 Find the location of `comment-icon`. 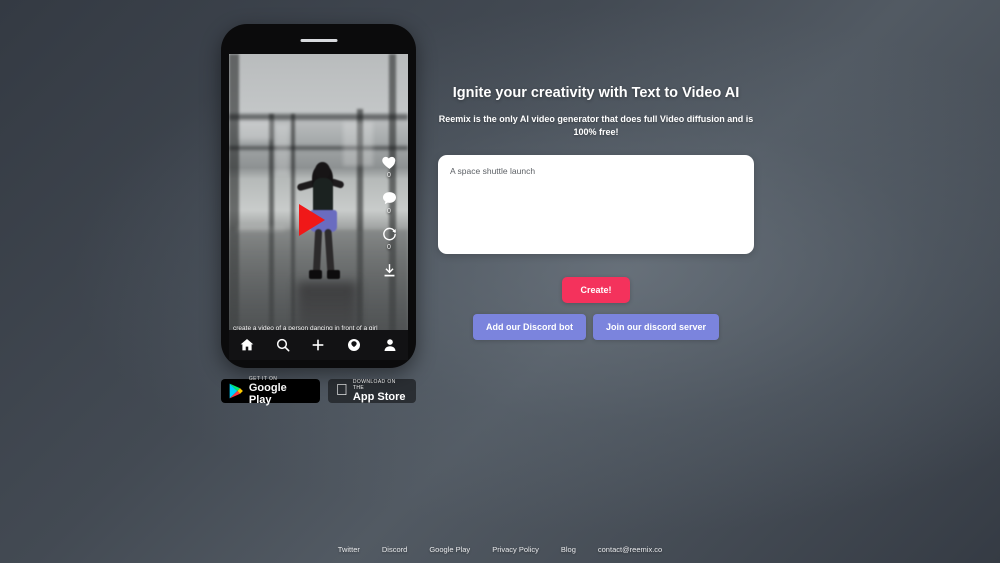

comment-icon is located at coordinates (389, 198).